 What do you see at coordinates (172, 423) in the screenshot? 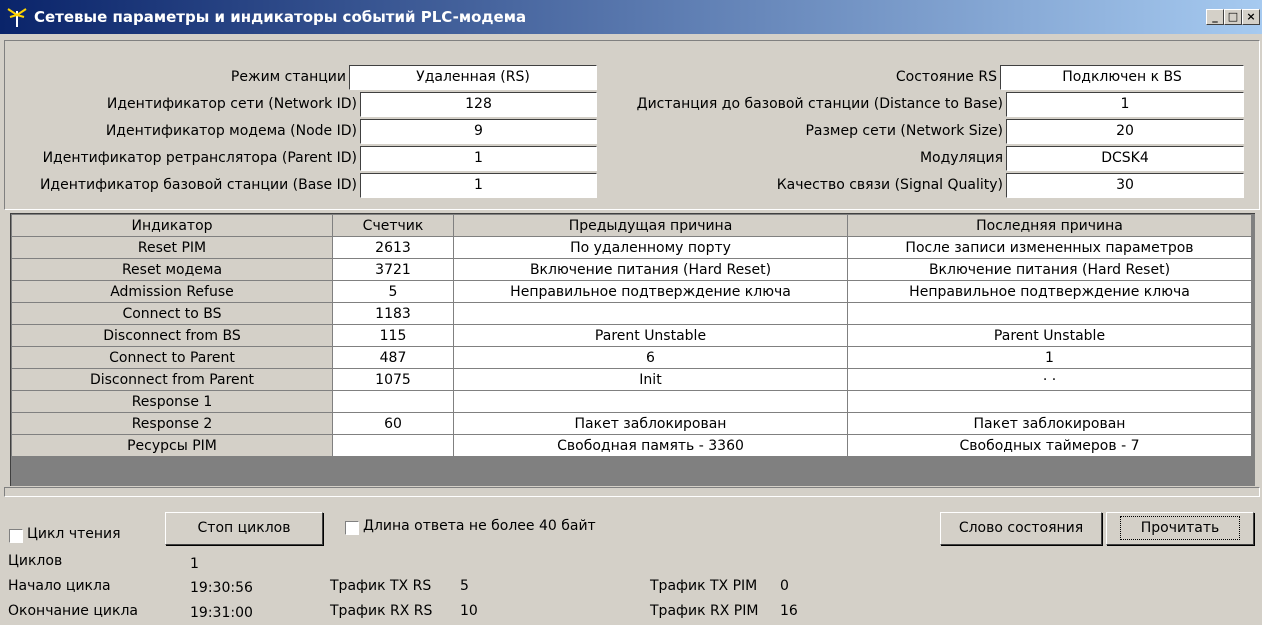
I see `indicator-name: Response 2` at bounding box center [172, 423].